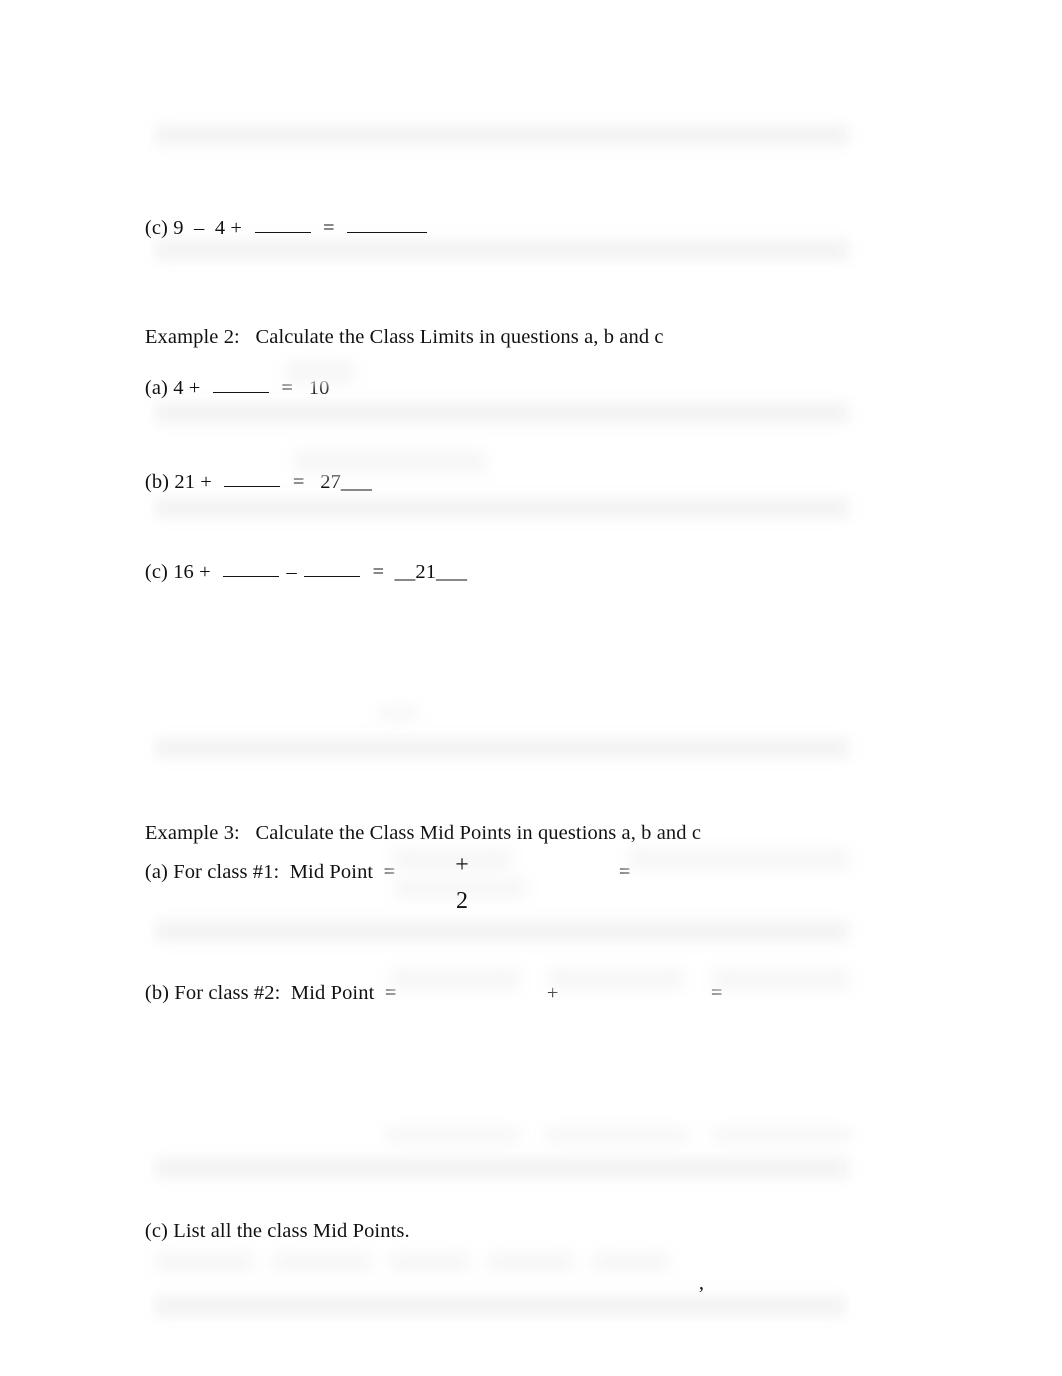 Image resolution: width=1062 pixels, height=1376 pixels. I want to click on ex2c-equals: =, so click(378, 571).